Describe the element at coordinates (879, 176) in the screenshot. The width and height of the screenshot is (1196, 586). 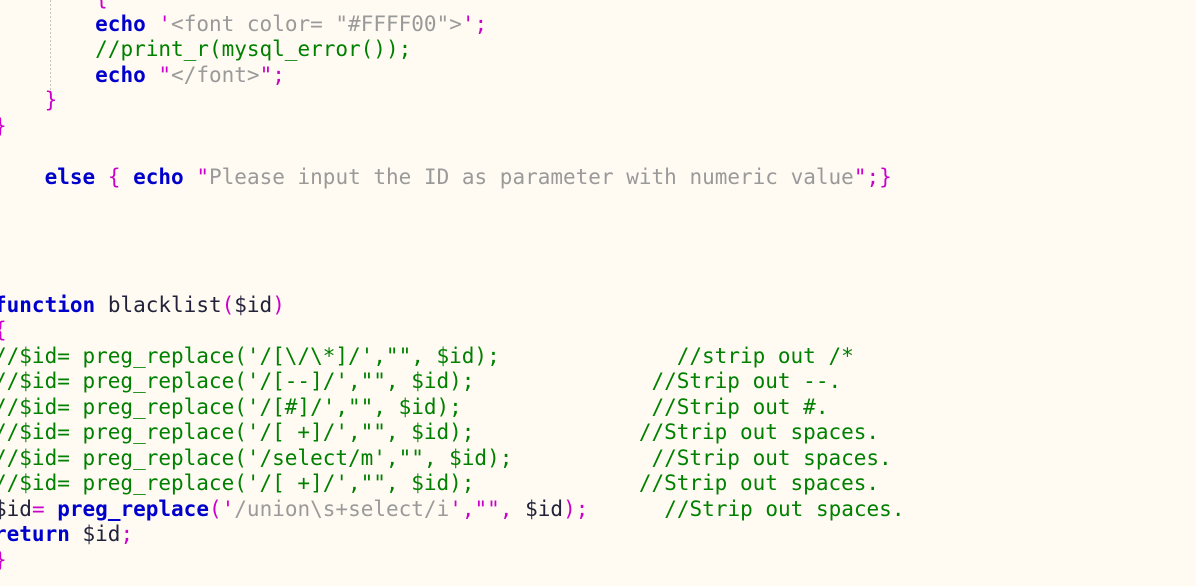
I see `code-token-punc: ;}` at that location.